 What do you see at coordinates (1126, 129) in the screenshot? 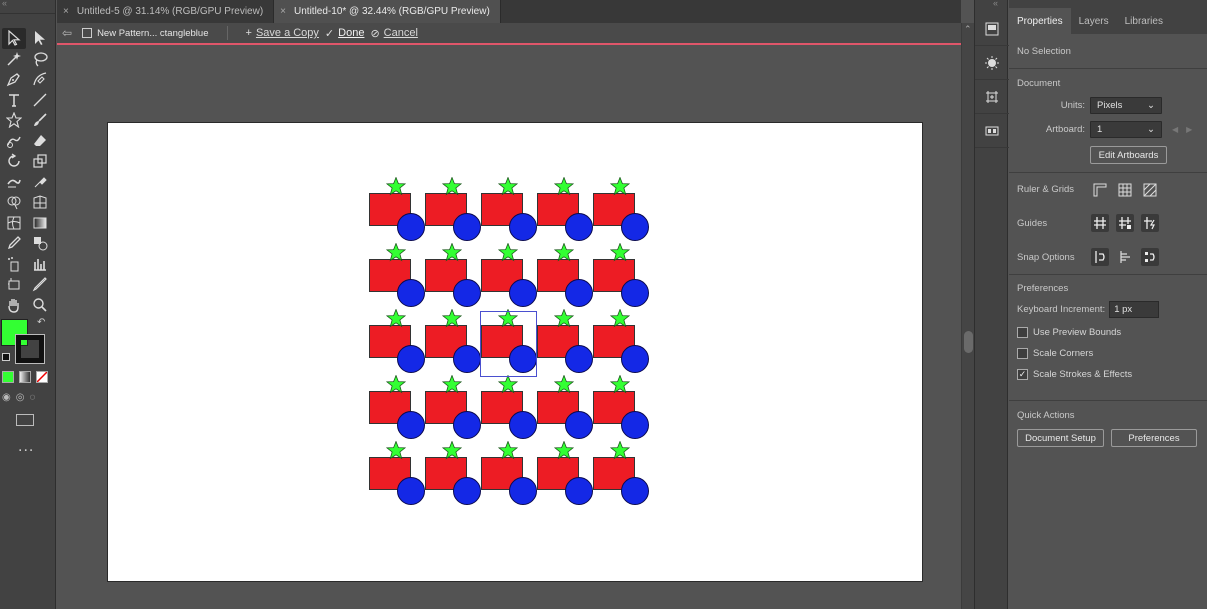
I see `artboard-dropdown: 1 ⌄` at bounding box center [1126, 129].